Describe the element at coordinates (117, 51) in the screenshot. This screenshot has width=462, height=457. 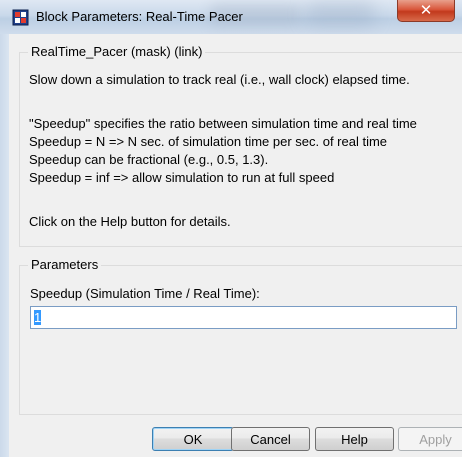
I see `mask-description-title: RealTime_Pacer (mask) (link)` at that location.